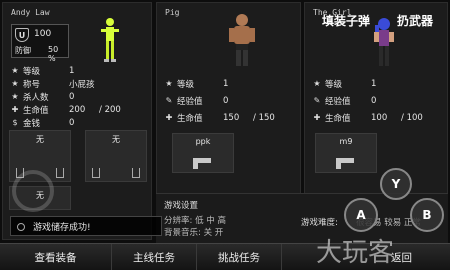 This screenshot has height=270, width=450. I want to click on character-name: Andy Law, so click(30, 12).